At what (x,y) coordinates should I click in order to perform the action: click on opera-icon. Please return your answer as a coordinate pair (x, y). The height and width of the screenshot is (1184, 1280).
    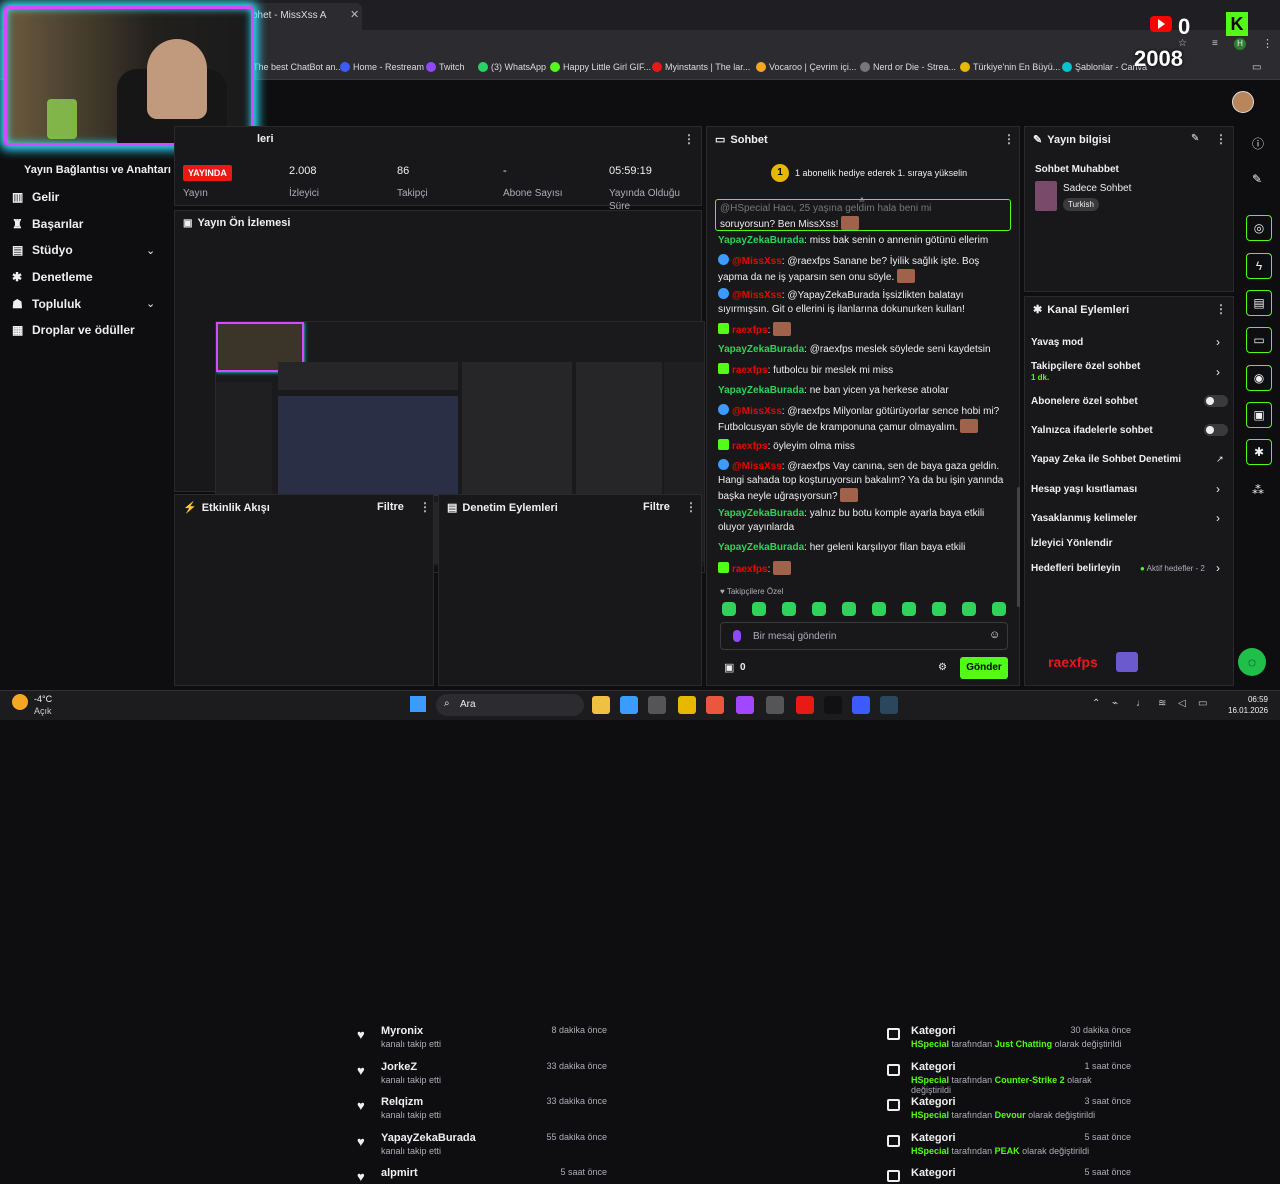
    Looking at the image, I should click on (805, 705).